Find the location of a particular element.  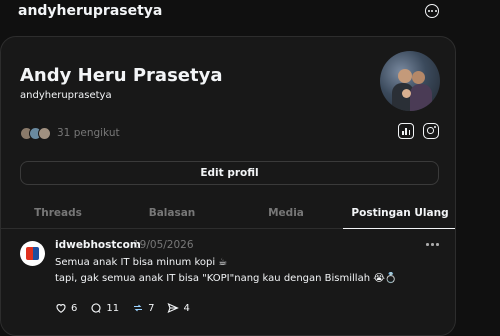

tab-reposts: Postingan Ulang is located at coordinates (399, 213).